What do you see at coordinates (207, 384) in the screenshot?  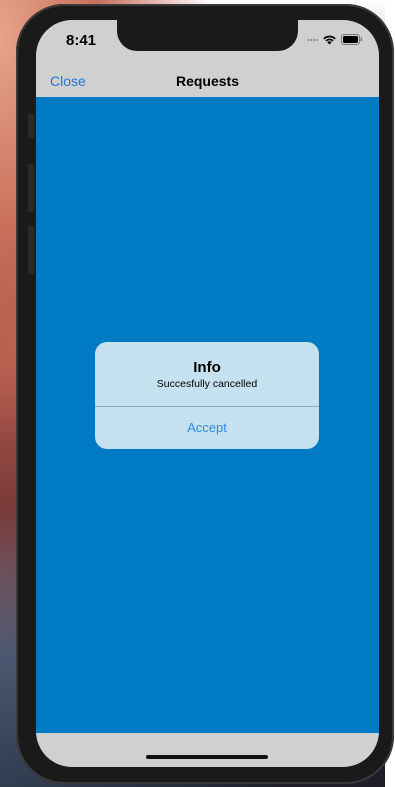 I see `alert-message: Succesfully cancelled` at bounding box center [207, 384].